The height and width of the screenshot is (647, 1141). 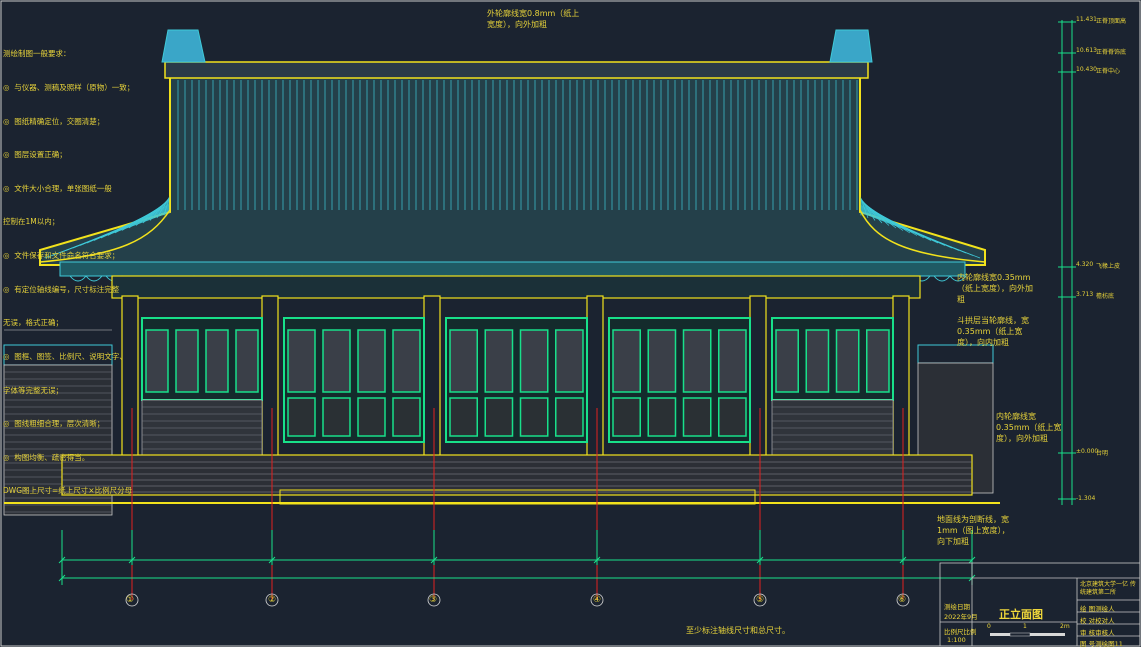 What do you see at coordinates (760, 600) in the screenshot?
I see `axis-label: ⑤` at bounding box center [760, 600].